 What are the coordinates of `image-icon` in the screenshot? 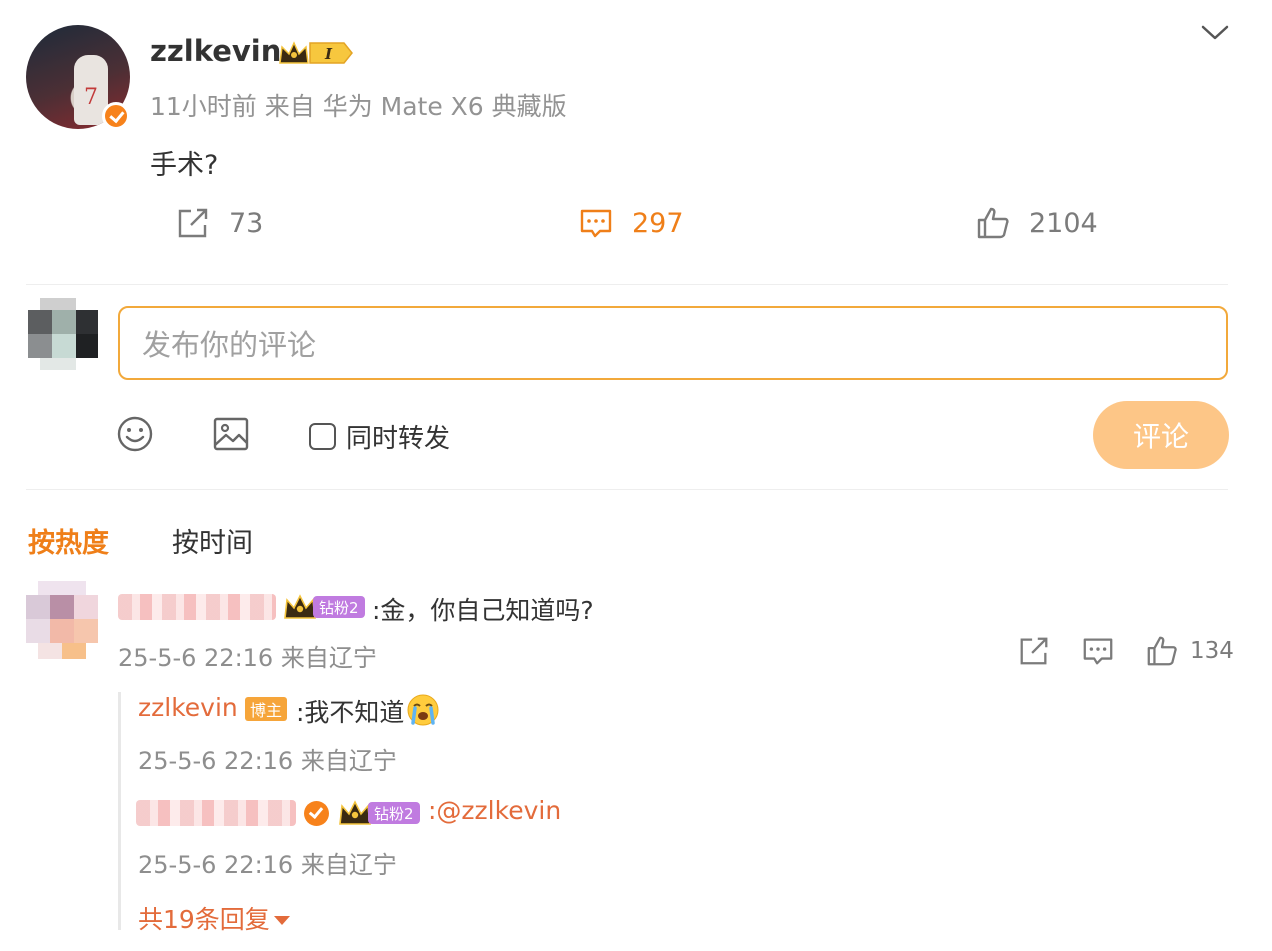 It's located at (231, 434).